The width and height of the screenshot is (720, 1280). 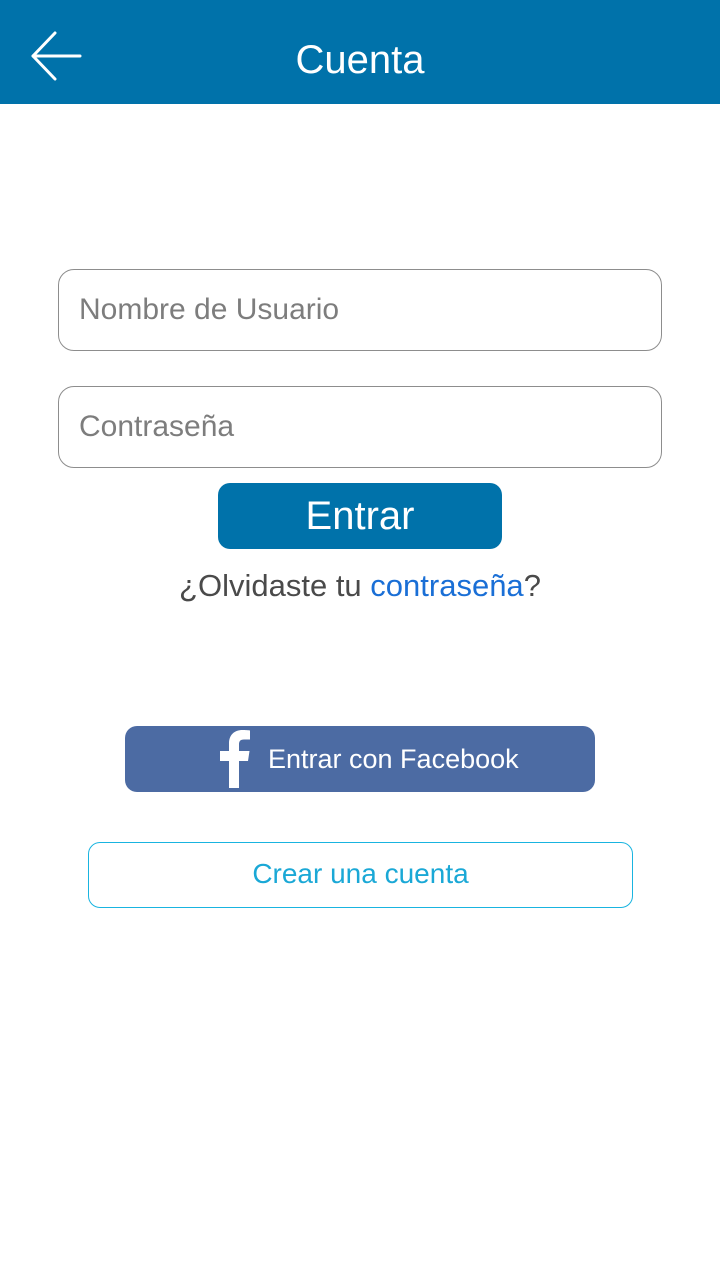 I want to click on forgot-password-text: ¿Olvidaste tu contraseña?, so click(x=360, y=586).